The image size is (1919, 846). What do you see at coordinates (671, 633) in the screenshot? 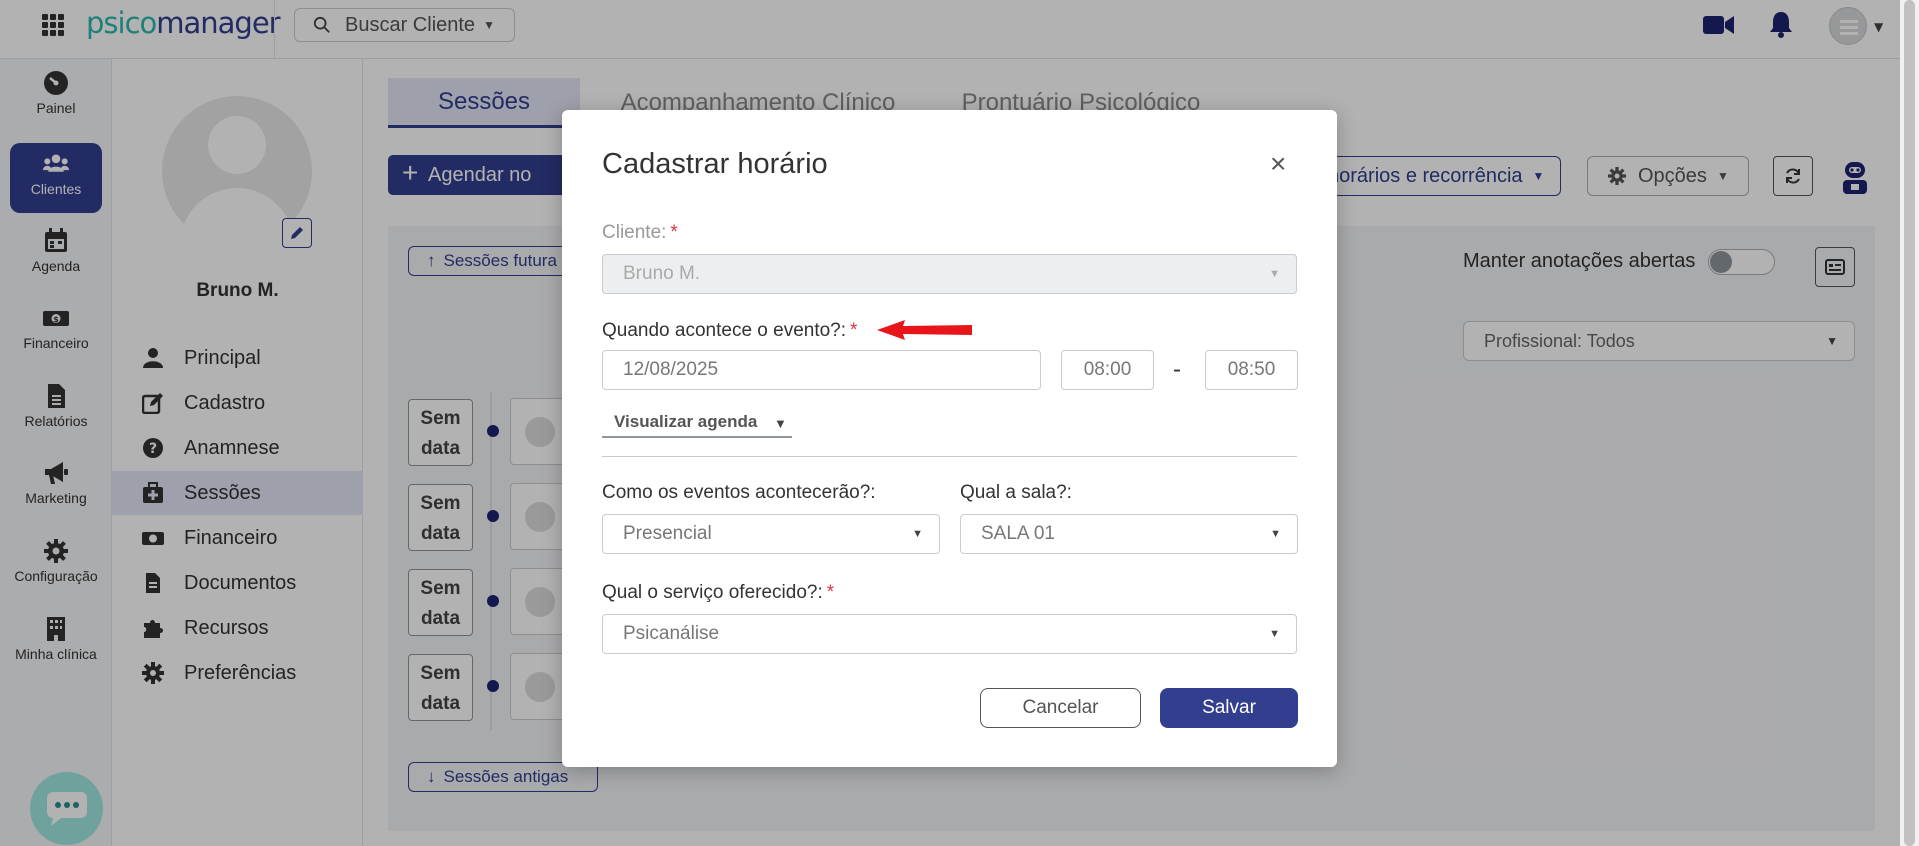
I see `select-value: Psicanálise` at bounding box center [671, 633].